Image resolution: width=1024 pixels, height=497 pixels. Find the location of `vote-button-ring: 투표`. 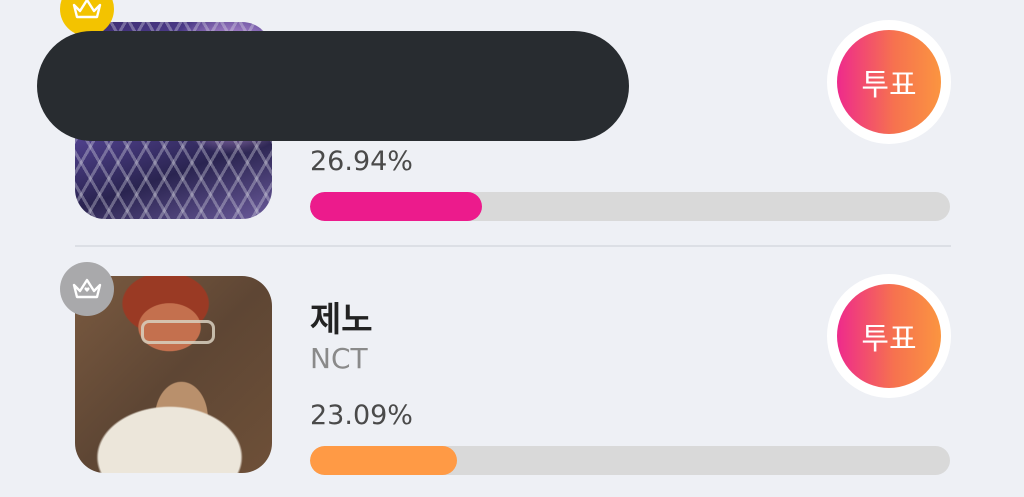

vote-button-ring: 투표 is located at coordinates (889, 336).